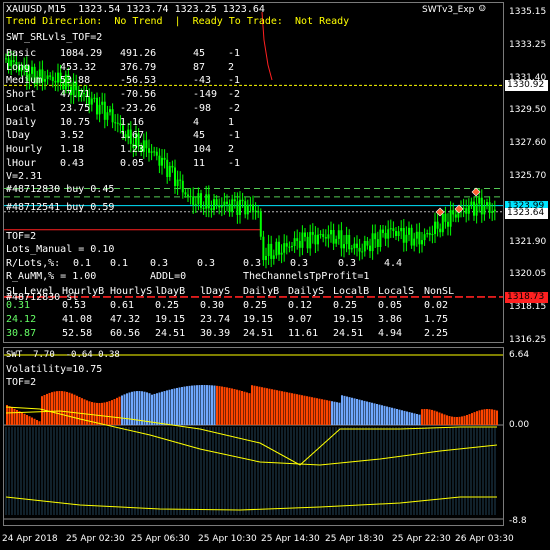  I want to click on sl-header-cell: lDayB, so click(170, 291).